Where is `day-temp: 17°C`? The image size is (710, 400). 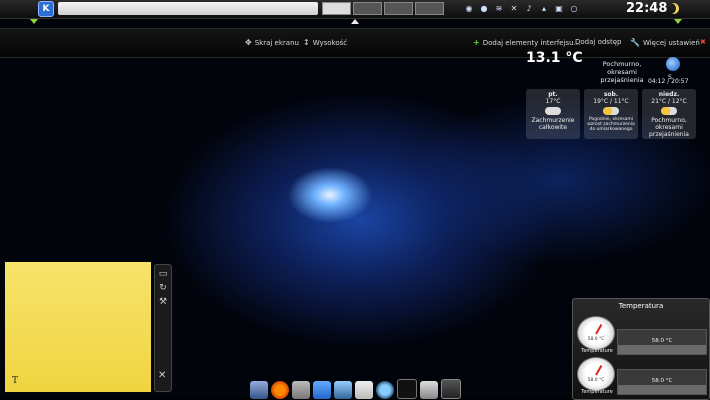
day-temp: 17°C is located at coordinates (553, 101).